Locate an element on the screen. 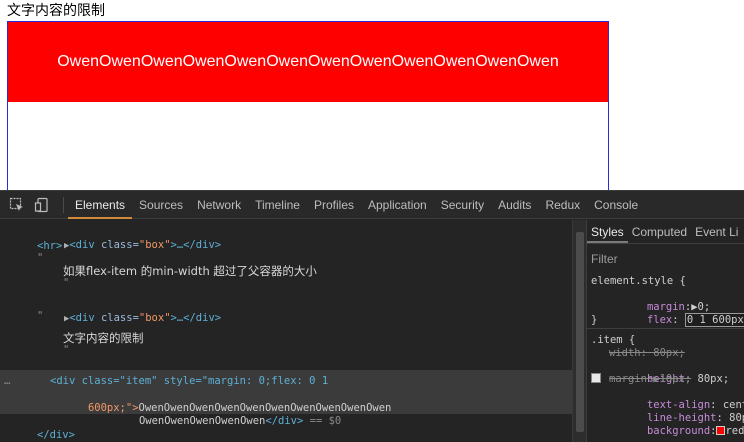  flex-value-editor: 0 1 600px; is located at coordinates (714, 320).